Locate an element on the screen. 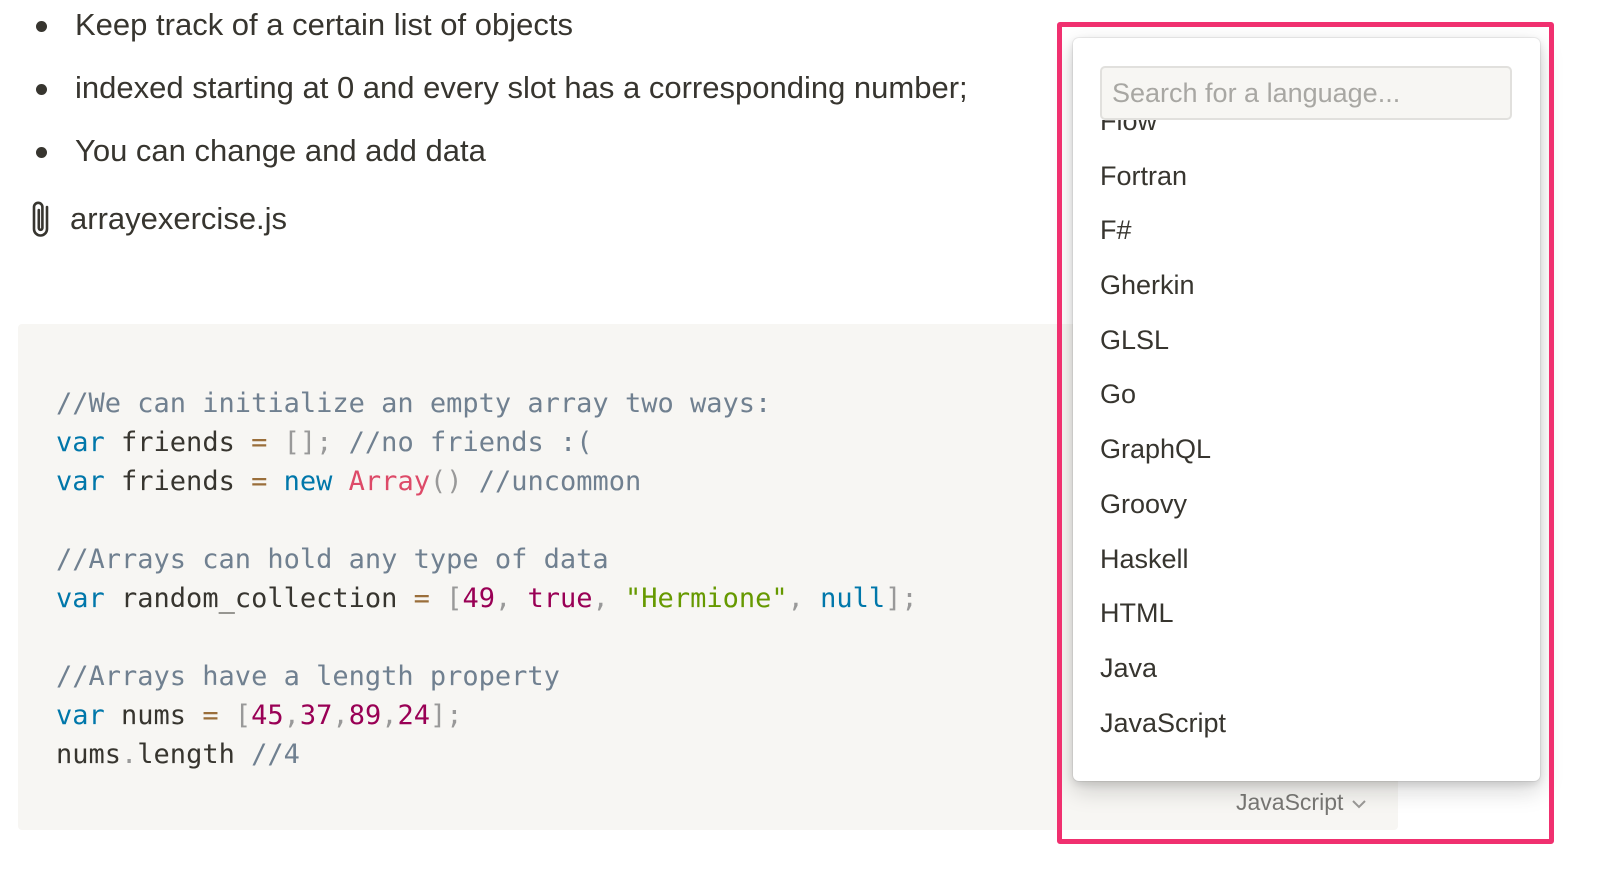 Image resolution: width=1608 pixels, height=888 pixels. code-line: //Arrays can hold any type of data is located at coordinates (487, 559).